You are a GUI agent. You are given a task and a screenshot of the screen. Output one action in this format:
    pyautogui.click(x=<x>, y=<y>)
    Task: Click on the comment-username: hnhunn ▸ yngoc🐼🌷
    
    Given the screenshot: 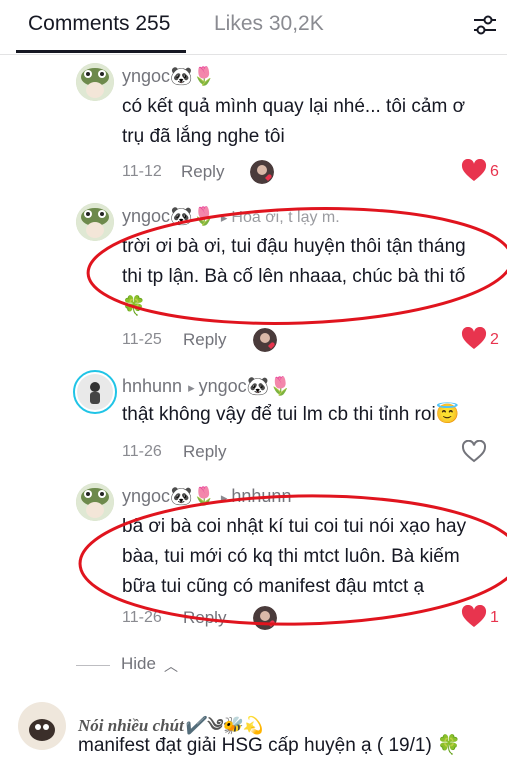 What is the action you would take?
    pyautogui.click(x=206, y=386)
    